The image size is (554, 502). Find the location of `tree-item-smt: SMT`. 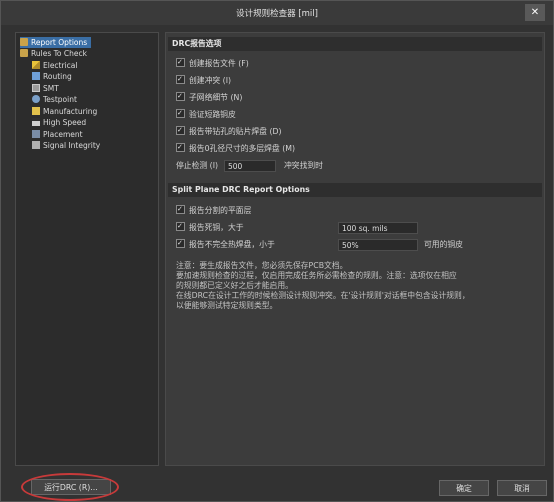

tree-item-smt: SMT is located at coordinates (45, 88).